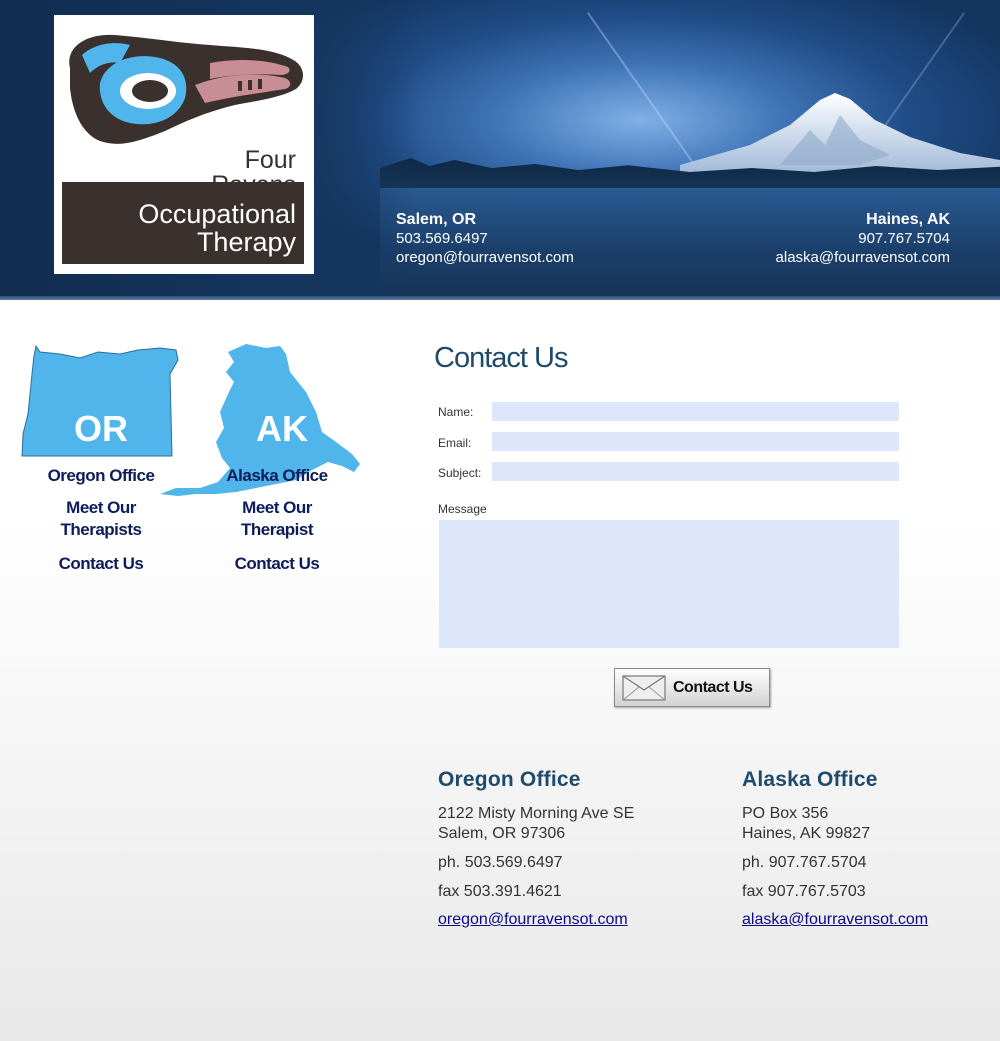  Describe the element at coordinates (840, 134) in the screenshot. I see `mountain-image` at that location.